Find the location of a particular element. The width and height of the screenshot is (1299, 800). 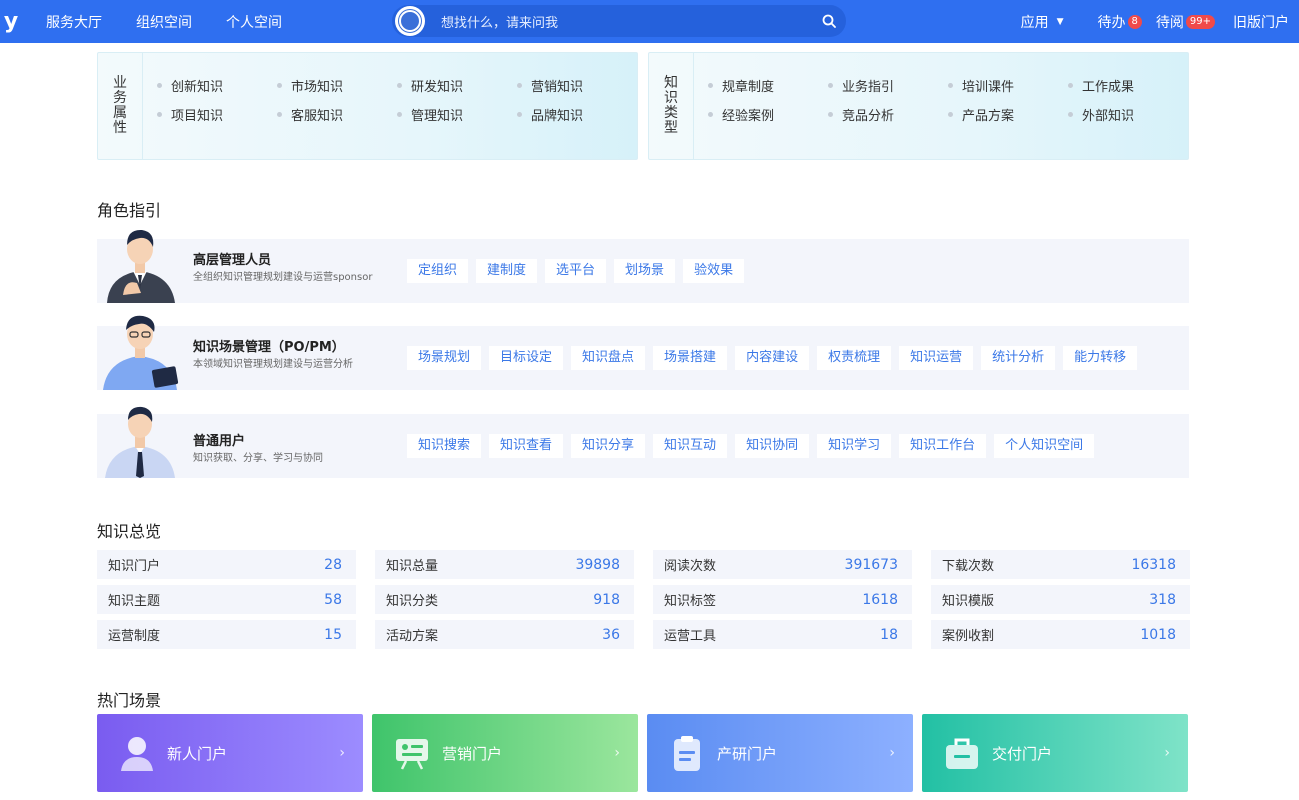

role-tag: 知识查看 is located at coordinates (526, 446).